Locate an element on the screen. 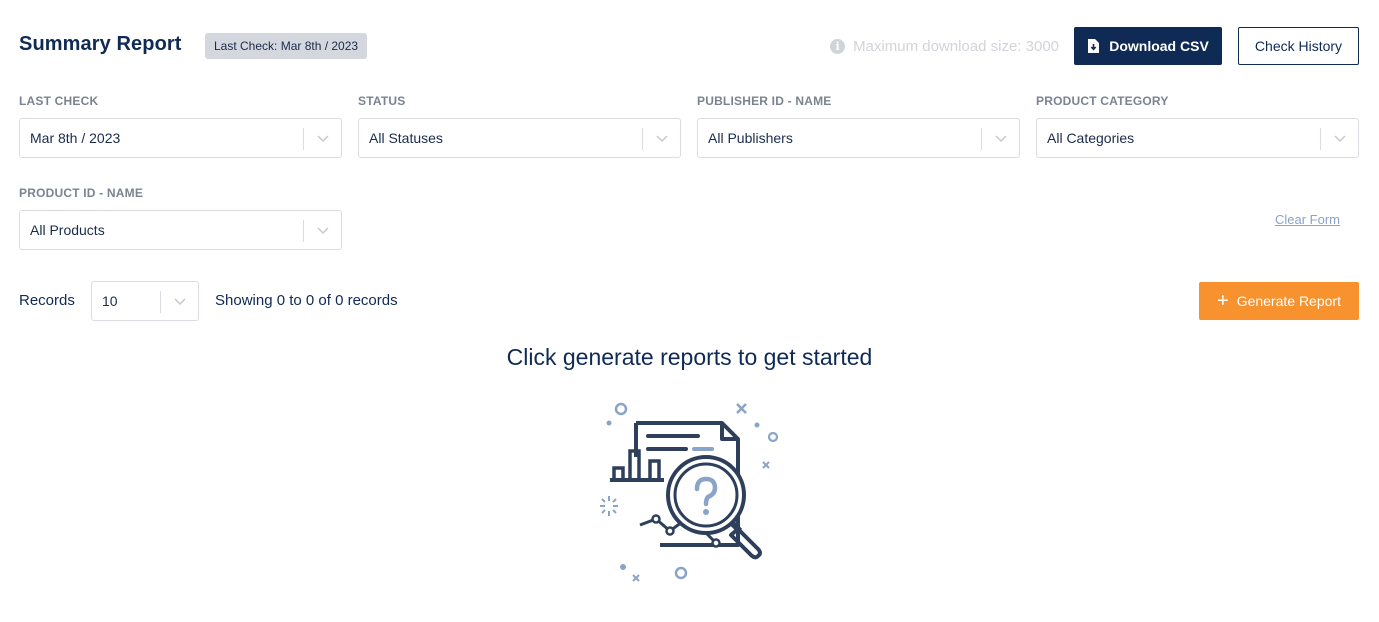 The height and width of the screenshot is (622, 1379). download-csv-label: Download CSV is located at coordinates (1159, 46).